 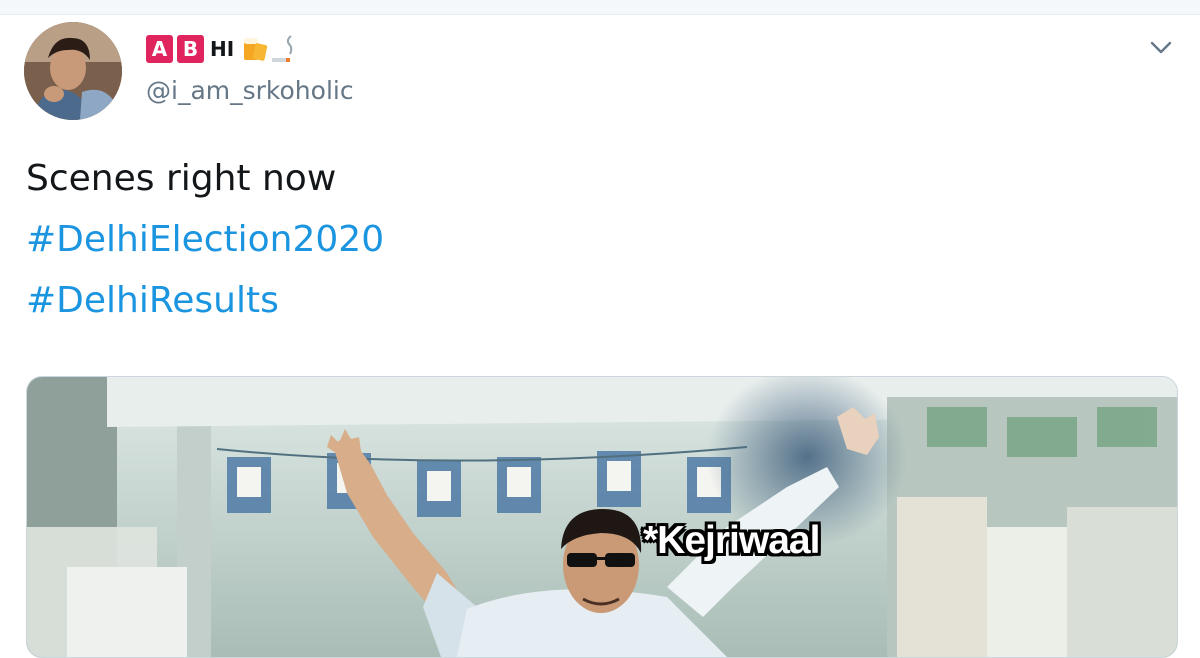 I want to click on meme-caption: *Kejriwaal, so click(x=731, y=540).